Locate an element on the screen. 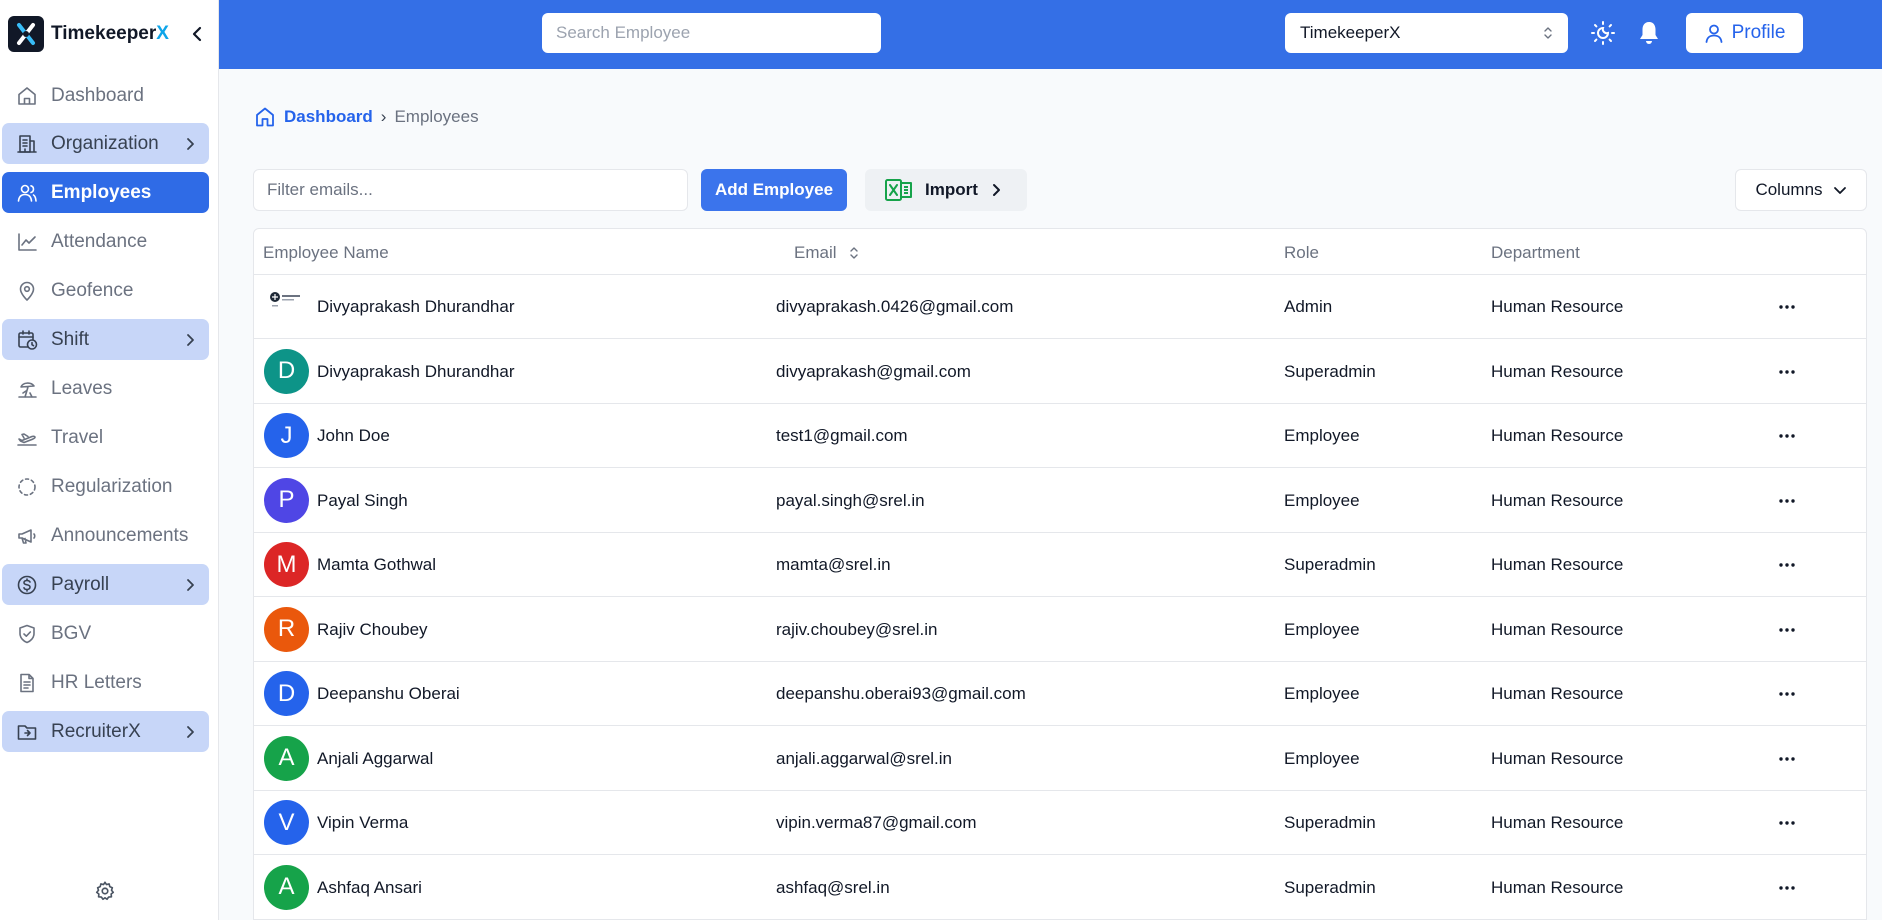  employee-email: divyaprakash.0426@gmail.com is located at coordinates (895, 306).